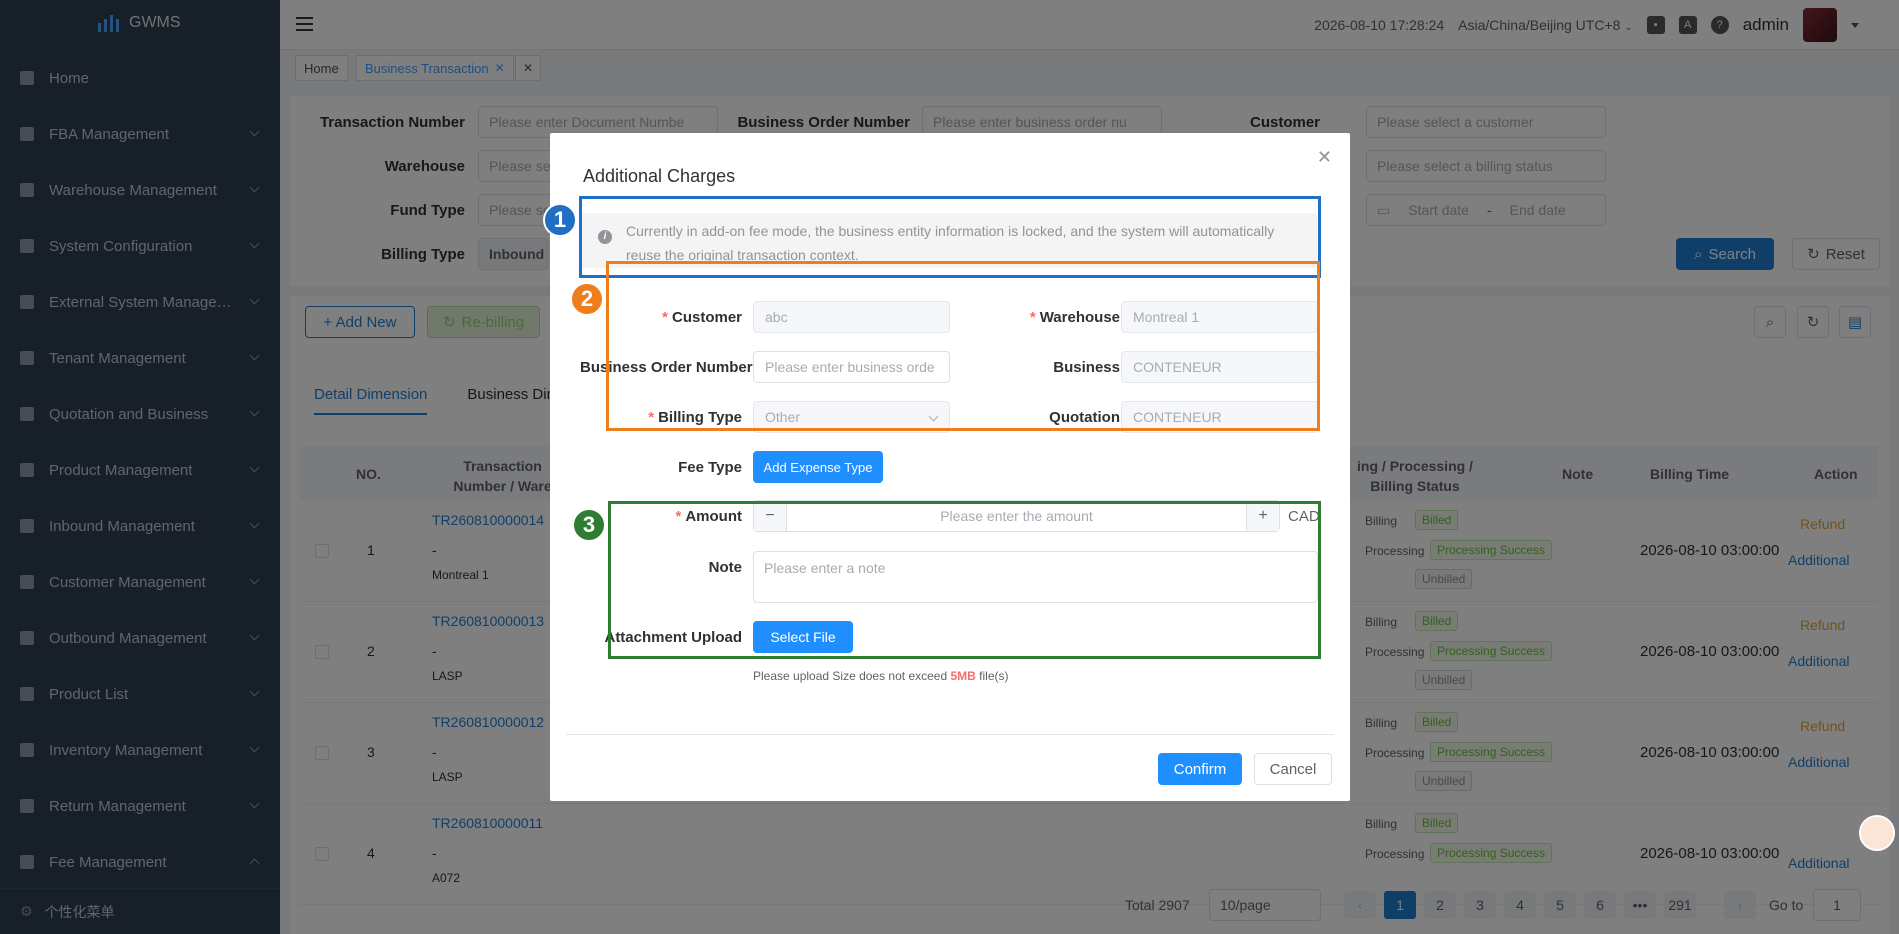 The height and width of the screenshot is (934, 1899). Describe the element at coordinates (1293, 769) in the screenshot. I see `cancel-button: Cancel` at that location.